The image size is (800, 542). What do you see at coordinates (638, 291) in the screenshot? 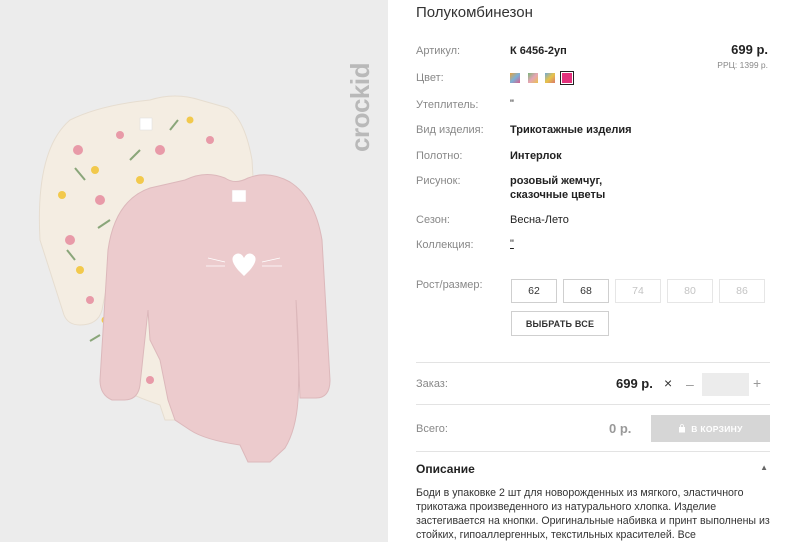
I see `size-option-74: 74` at bounding box center [638, 291].